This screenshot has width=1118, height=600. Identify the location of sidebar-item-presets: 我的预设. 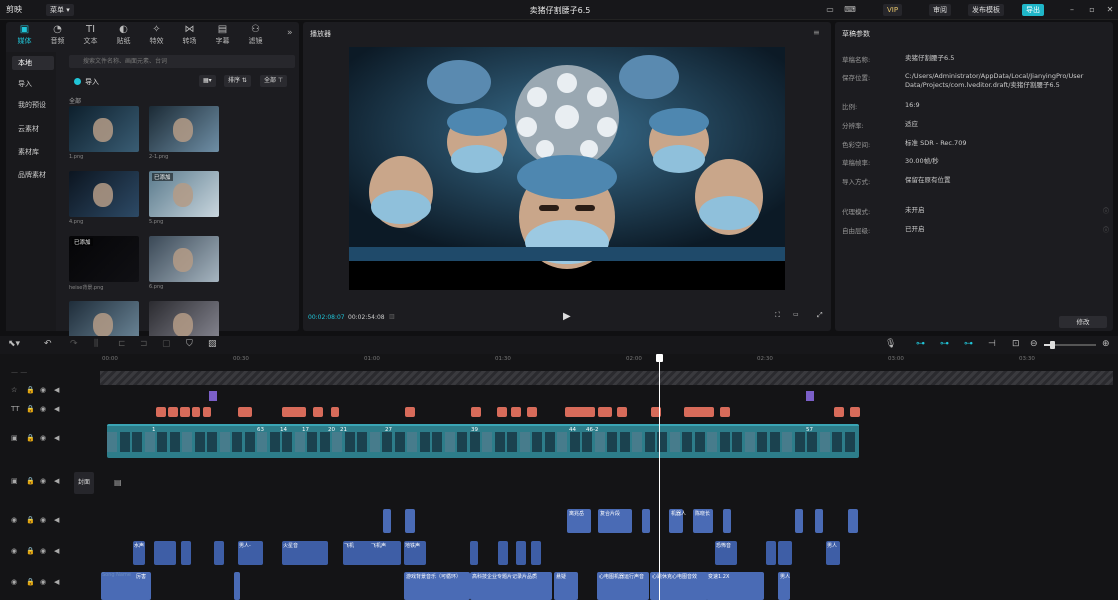
(33, 105).